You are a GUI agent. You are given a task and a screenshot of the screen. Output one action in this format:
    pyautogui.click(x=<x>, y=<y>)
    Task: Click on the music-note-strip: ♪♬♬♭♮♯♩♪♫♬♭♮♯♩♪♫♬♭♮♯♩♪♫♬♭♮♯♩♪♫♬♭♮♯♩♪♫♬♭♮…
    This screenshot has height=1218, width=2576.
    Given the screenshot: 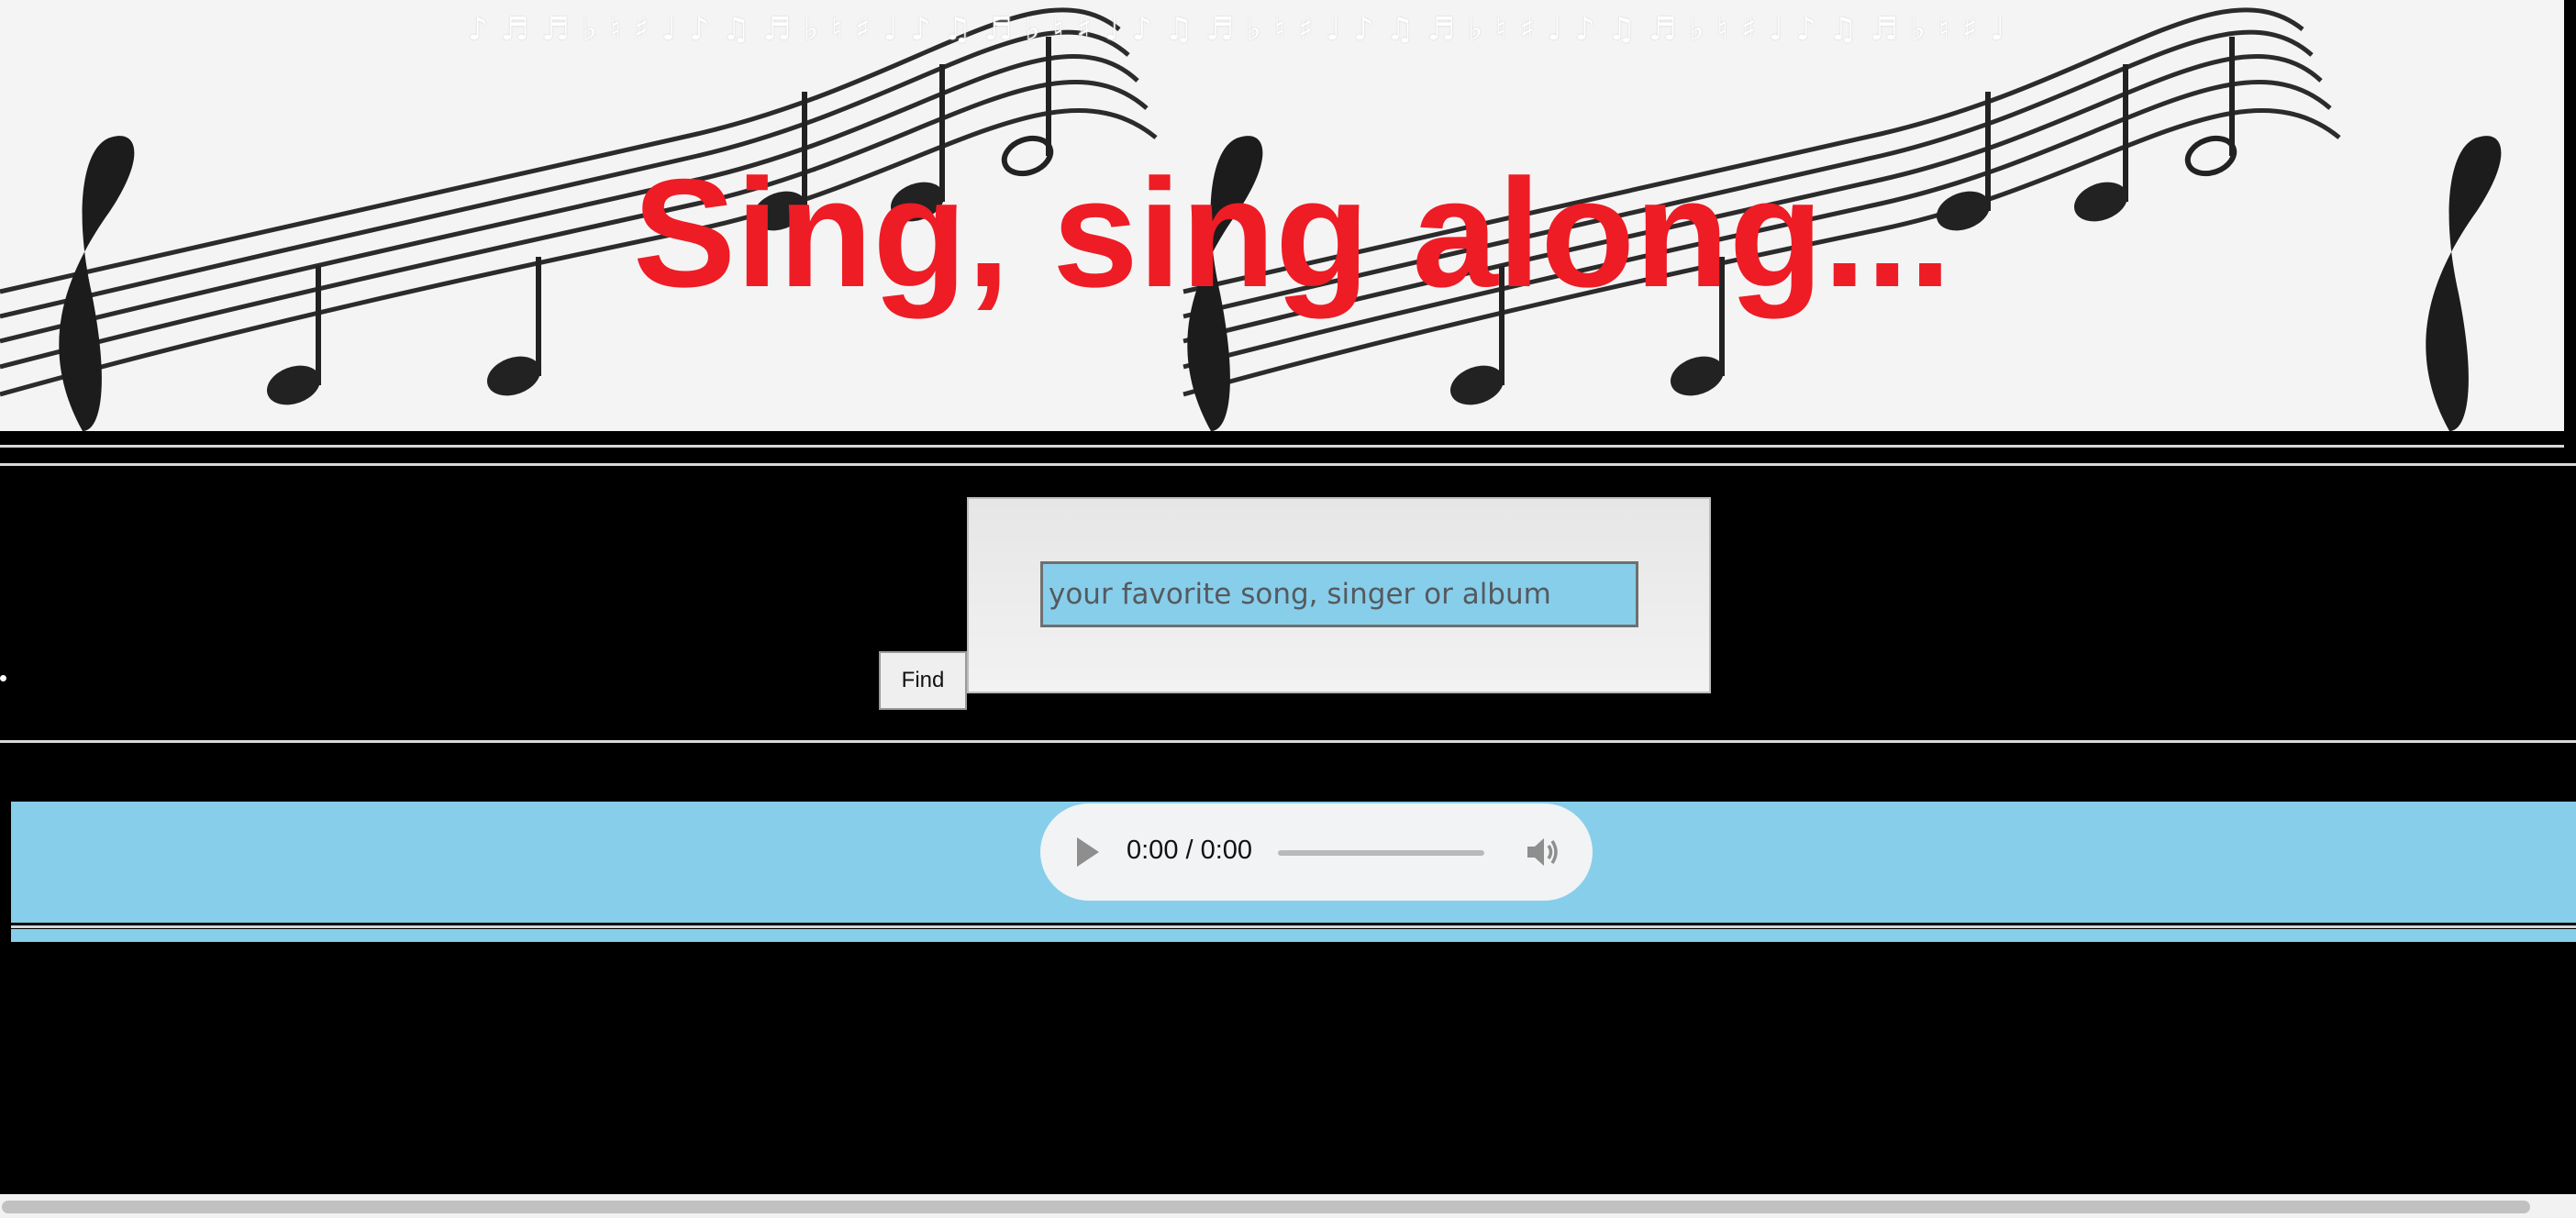 What is the action you would take?
    pyautogui.click(x=1243, y=29)
    